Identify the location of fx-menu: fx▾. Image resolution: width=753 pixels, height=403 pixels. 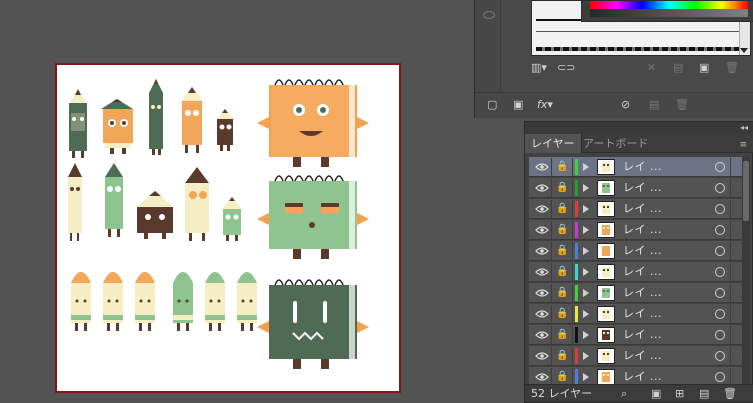
(545, 105).